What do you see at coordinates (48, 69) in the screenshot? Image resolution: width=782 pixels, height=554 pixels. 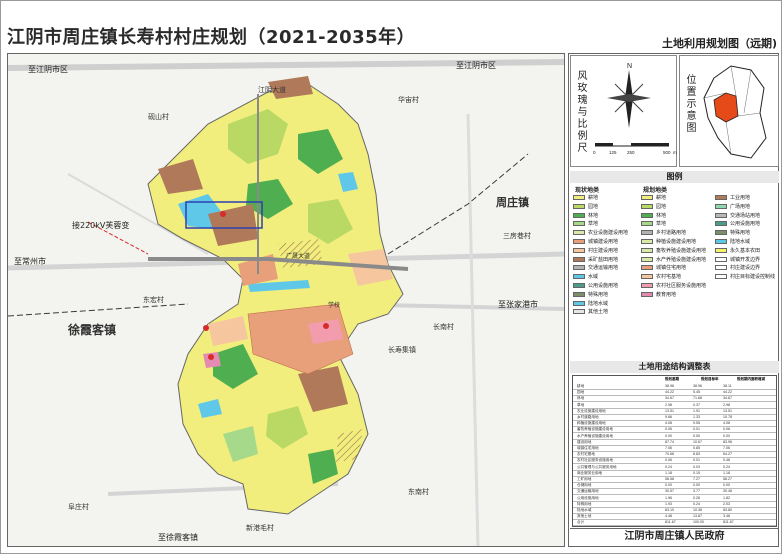 I see `label-north-city-left: 至江阴市区` at bounding box center [48, 69].